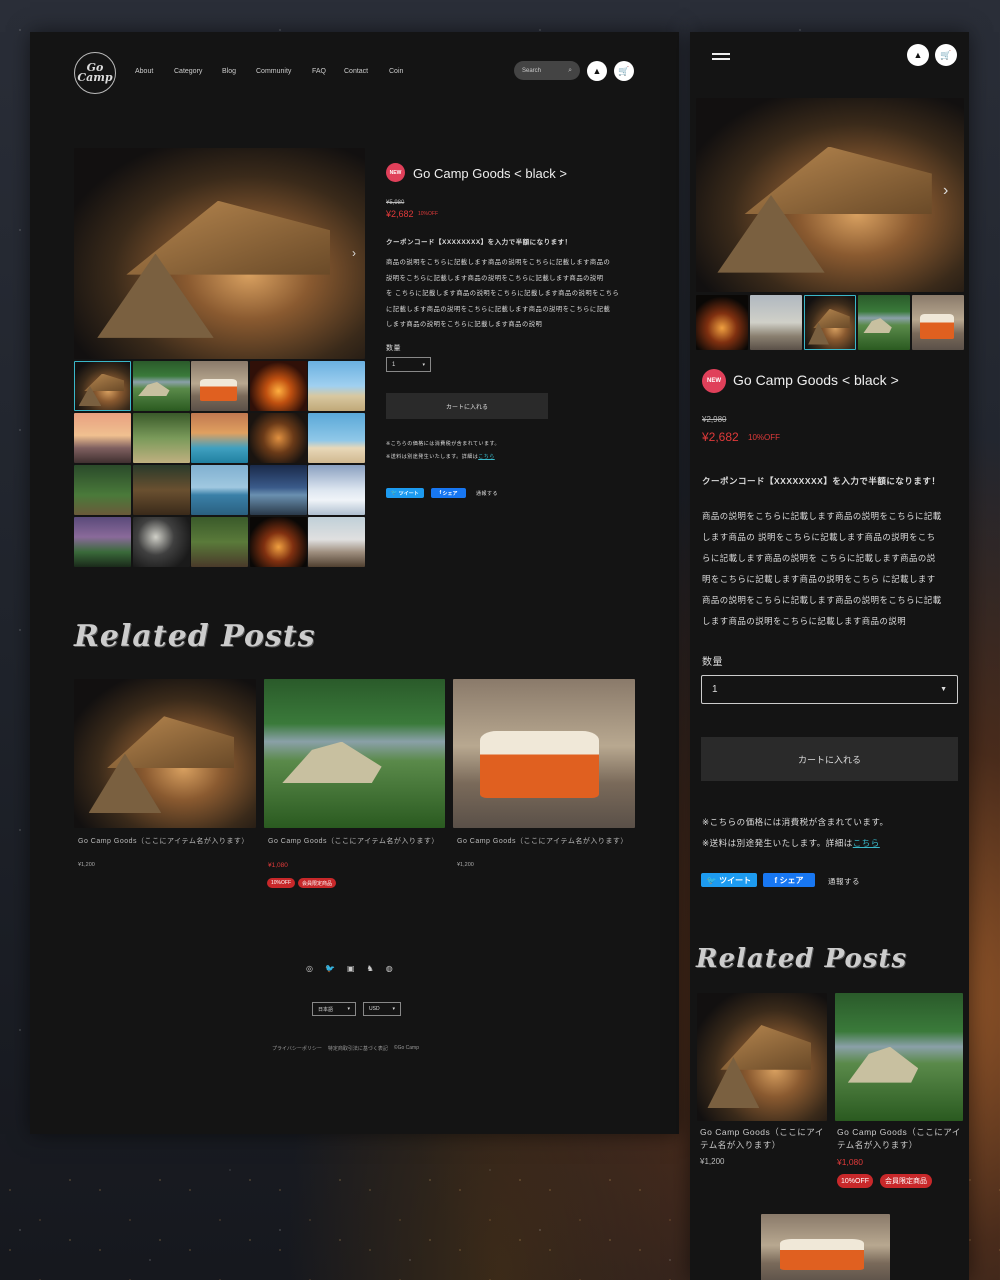  I want to click on nav-contact: Contact, so click(356, 71).